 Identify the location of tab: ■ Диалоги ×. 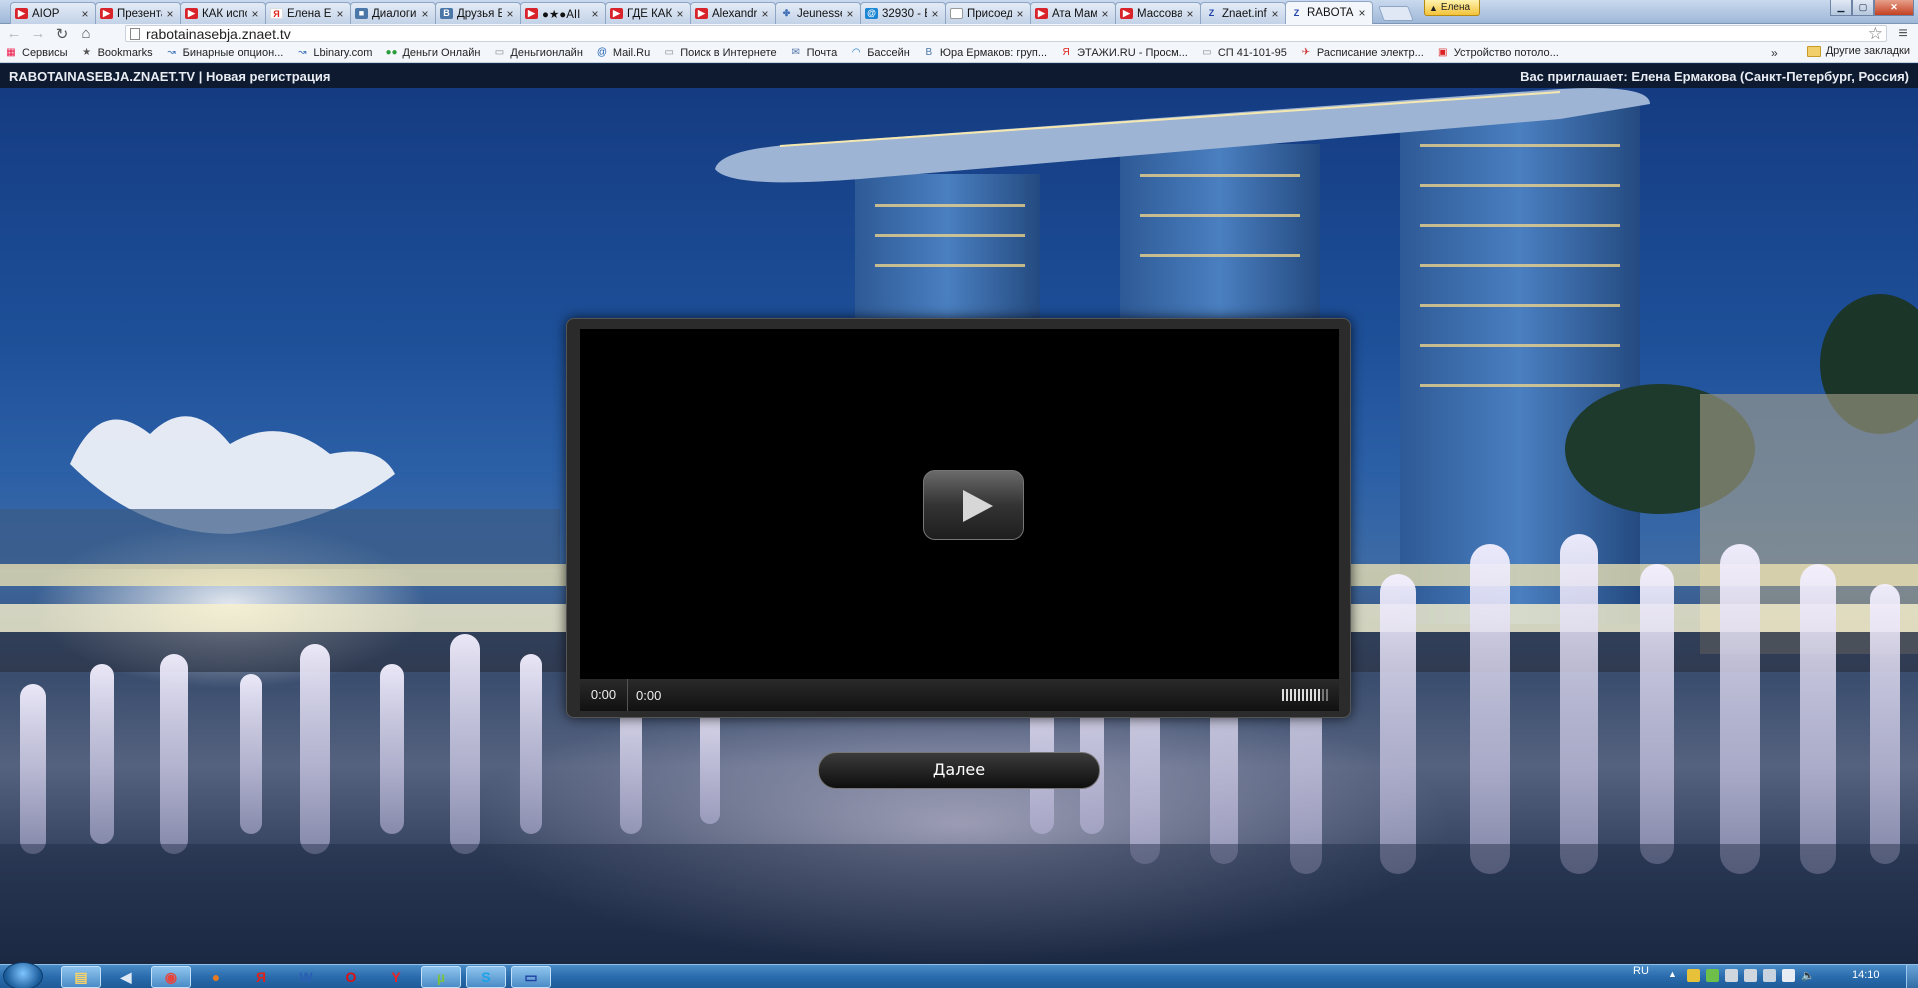
(393, 13).